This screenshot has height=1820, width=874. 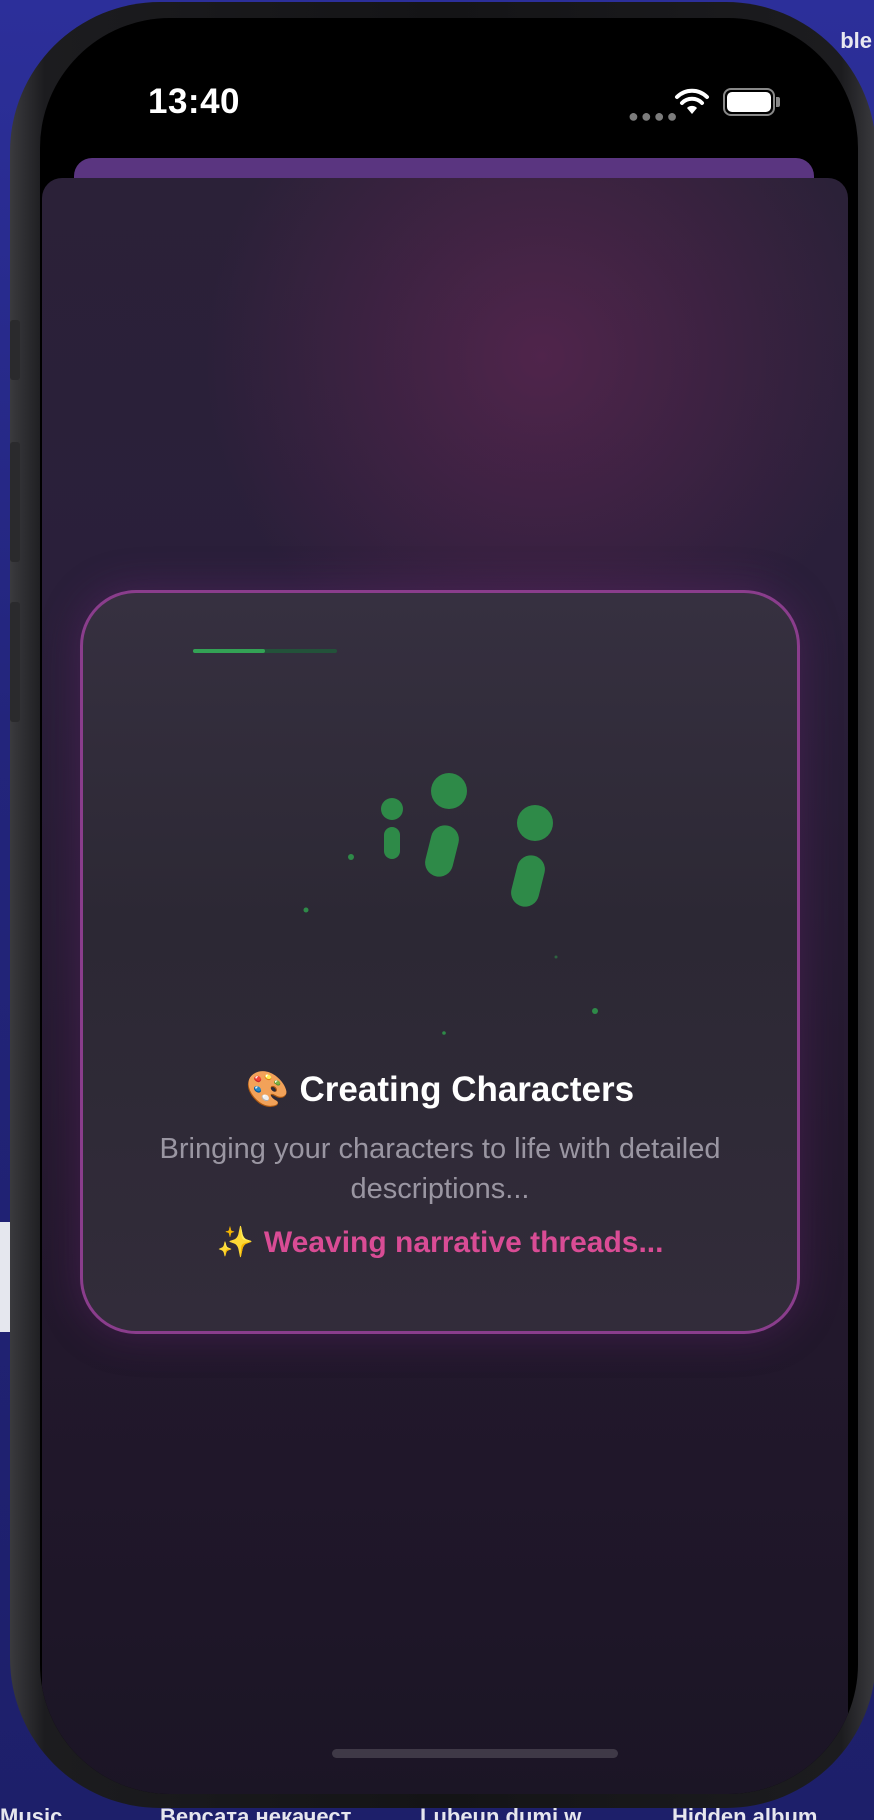 What do you see at coordinates (15, 662) in the screenshot?
I see `volume-down-button` at bounding box center [15, 662].